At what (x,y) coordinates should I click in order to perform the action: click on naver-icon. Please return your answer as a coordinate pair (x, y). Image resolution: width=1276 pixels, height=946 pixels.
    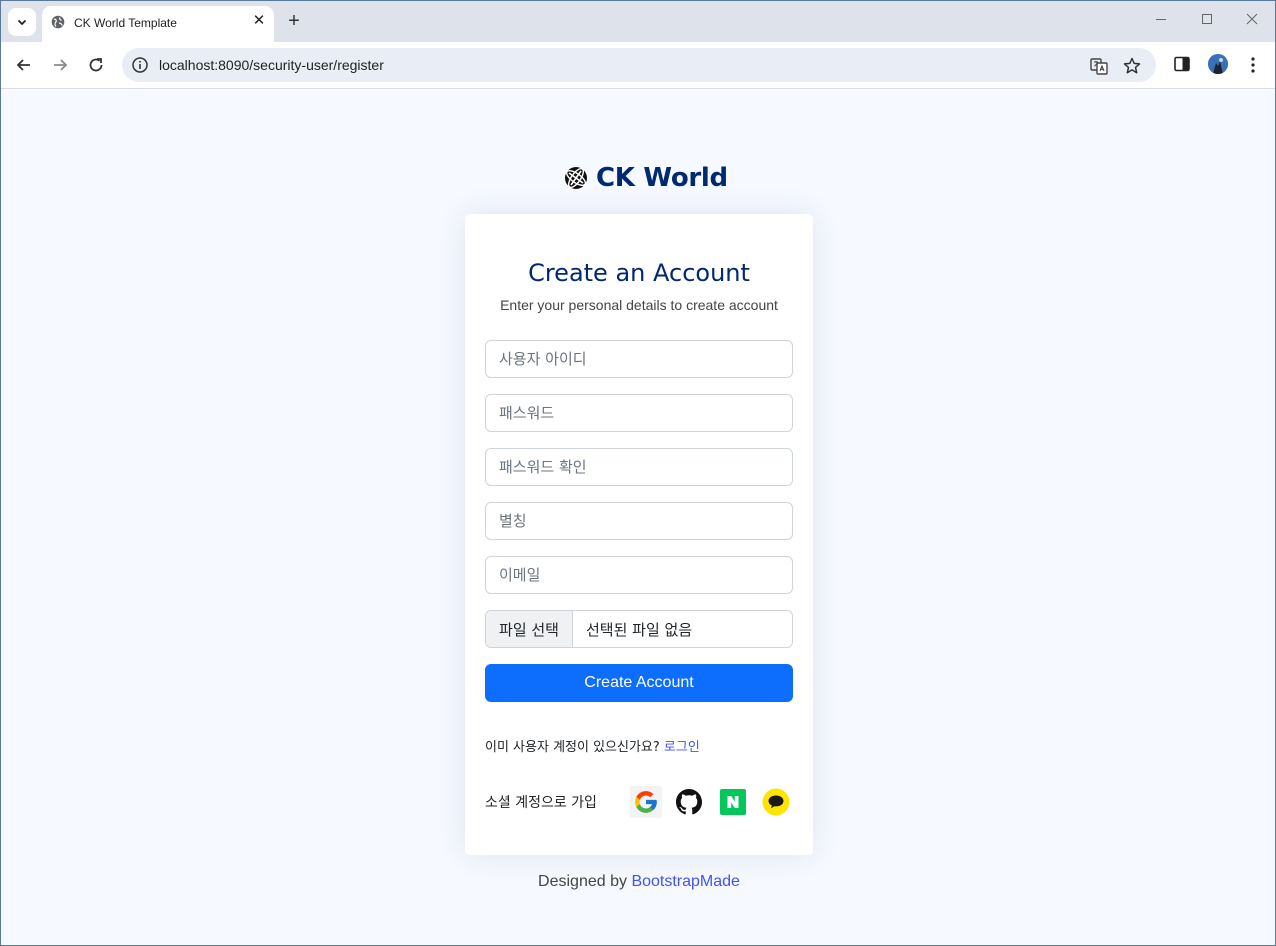
    Looking at the image, I should click on (733, 802).